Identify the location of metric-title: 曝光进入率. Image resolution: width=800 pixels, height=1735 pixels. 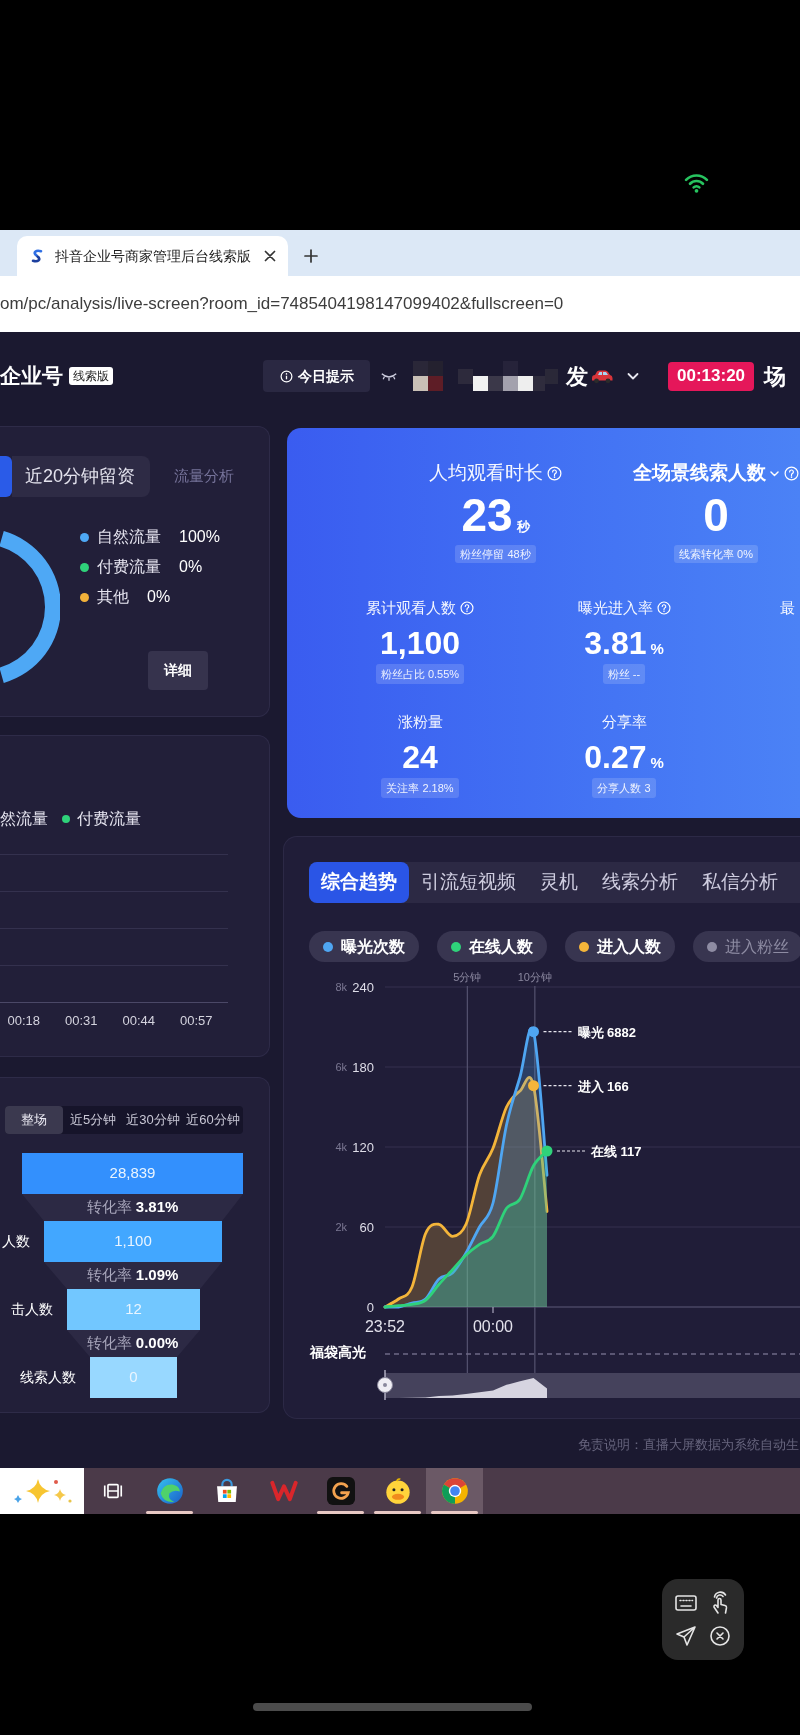
(615, 607).